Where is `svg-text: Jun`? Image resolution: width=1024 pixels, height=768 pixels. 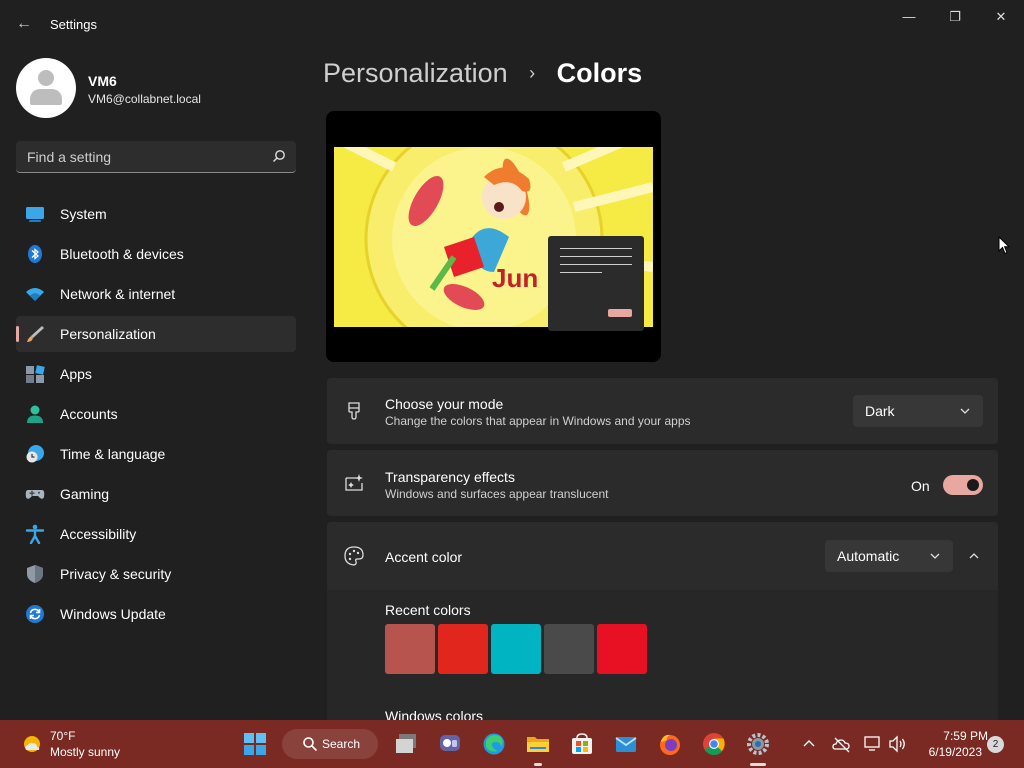 svg-text: Jun is located at coordinates (515, 278).